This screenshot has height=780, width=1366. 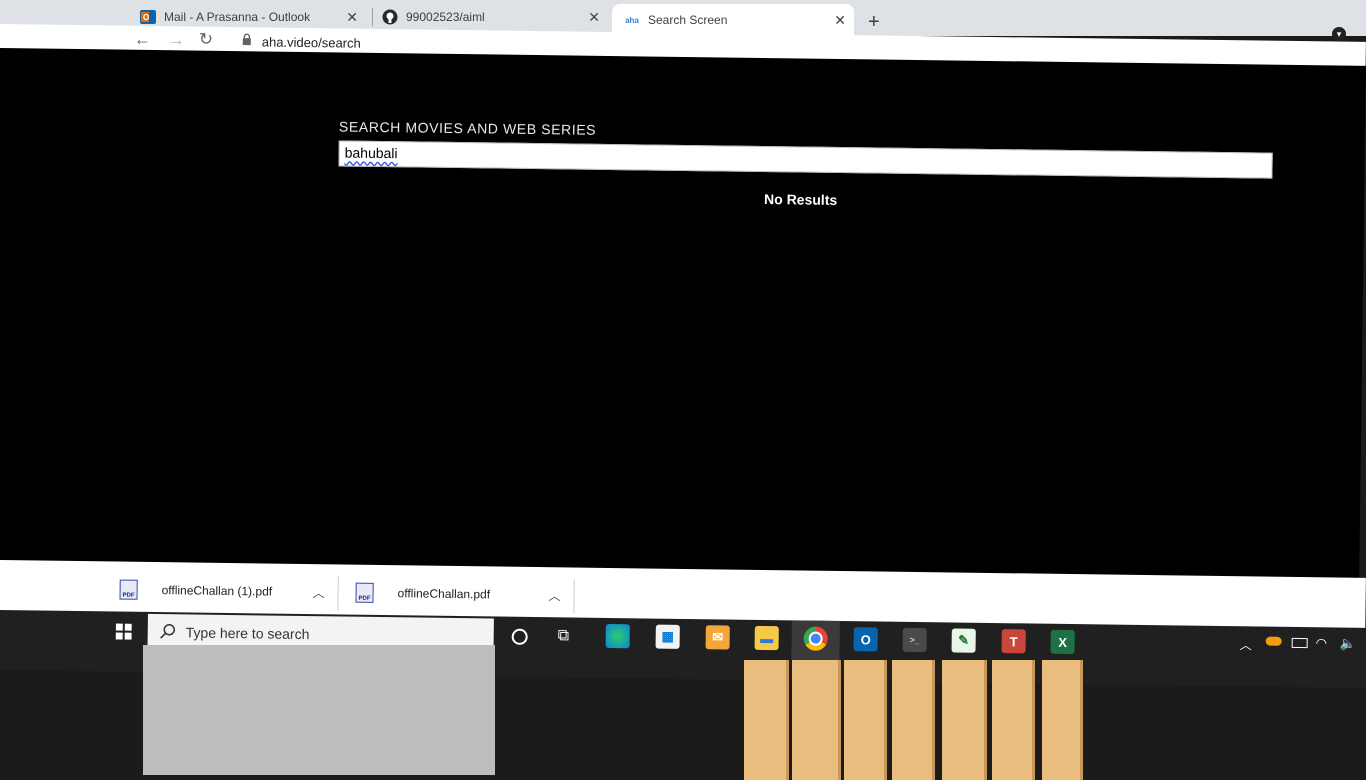 What do you see at coordinates (237, 17) in the screenshot?
I see `tab-title: Mail - A Prasanna - Outlook` at bounding box center [237, 17].